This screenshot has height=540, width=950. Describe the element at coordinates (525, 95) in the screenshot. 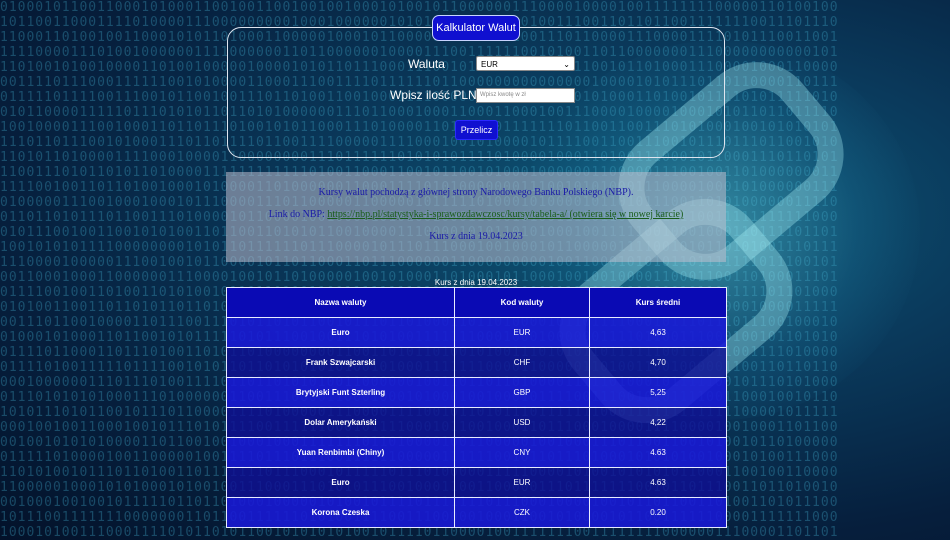

I see `amount-input: Wpisz kwotę w zł` at that location.